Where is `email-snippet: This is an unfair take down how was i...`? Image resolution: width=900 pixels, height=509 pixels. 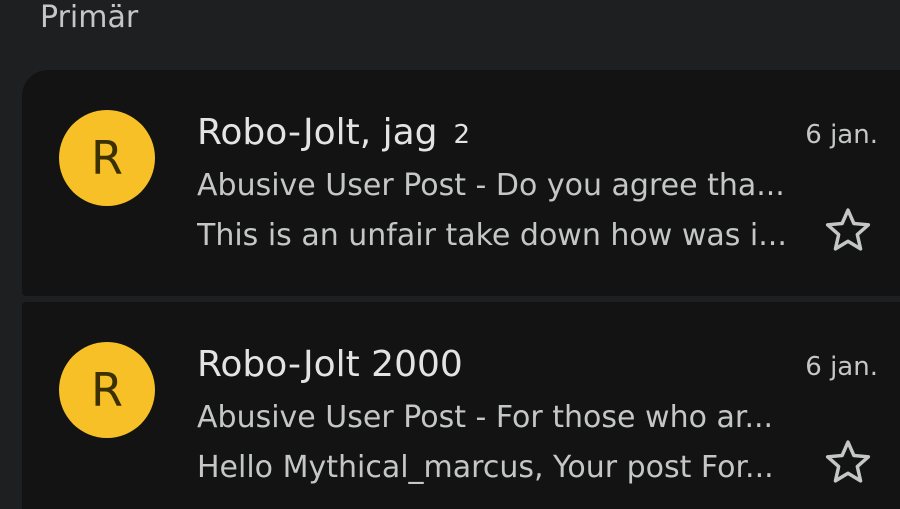 email-snippet: This is an unfair take down how was i... is located at coordinates (492, 235).